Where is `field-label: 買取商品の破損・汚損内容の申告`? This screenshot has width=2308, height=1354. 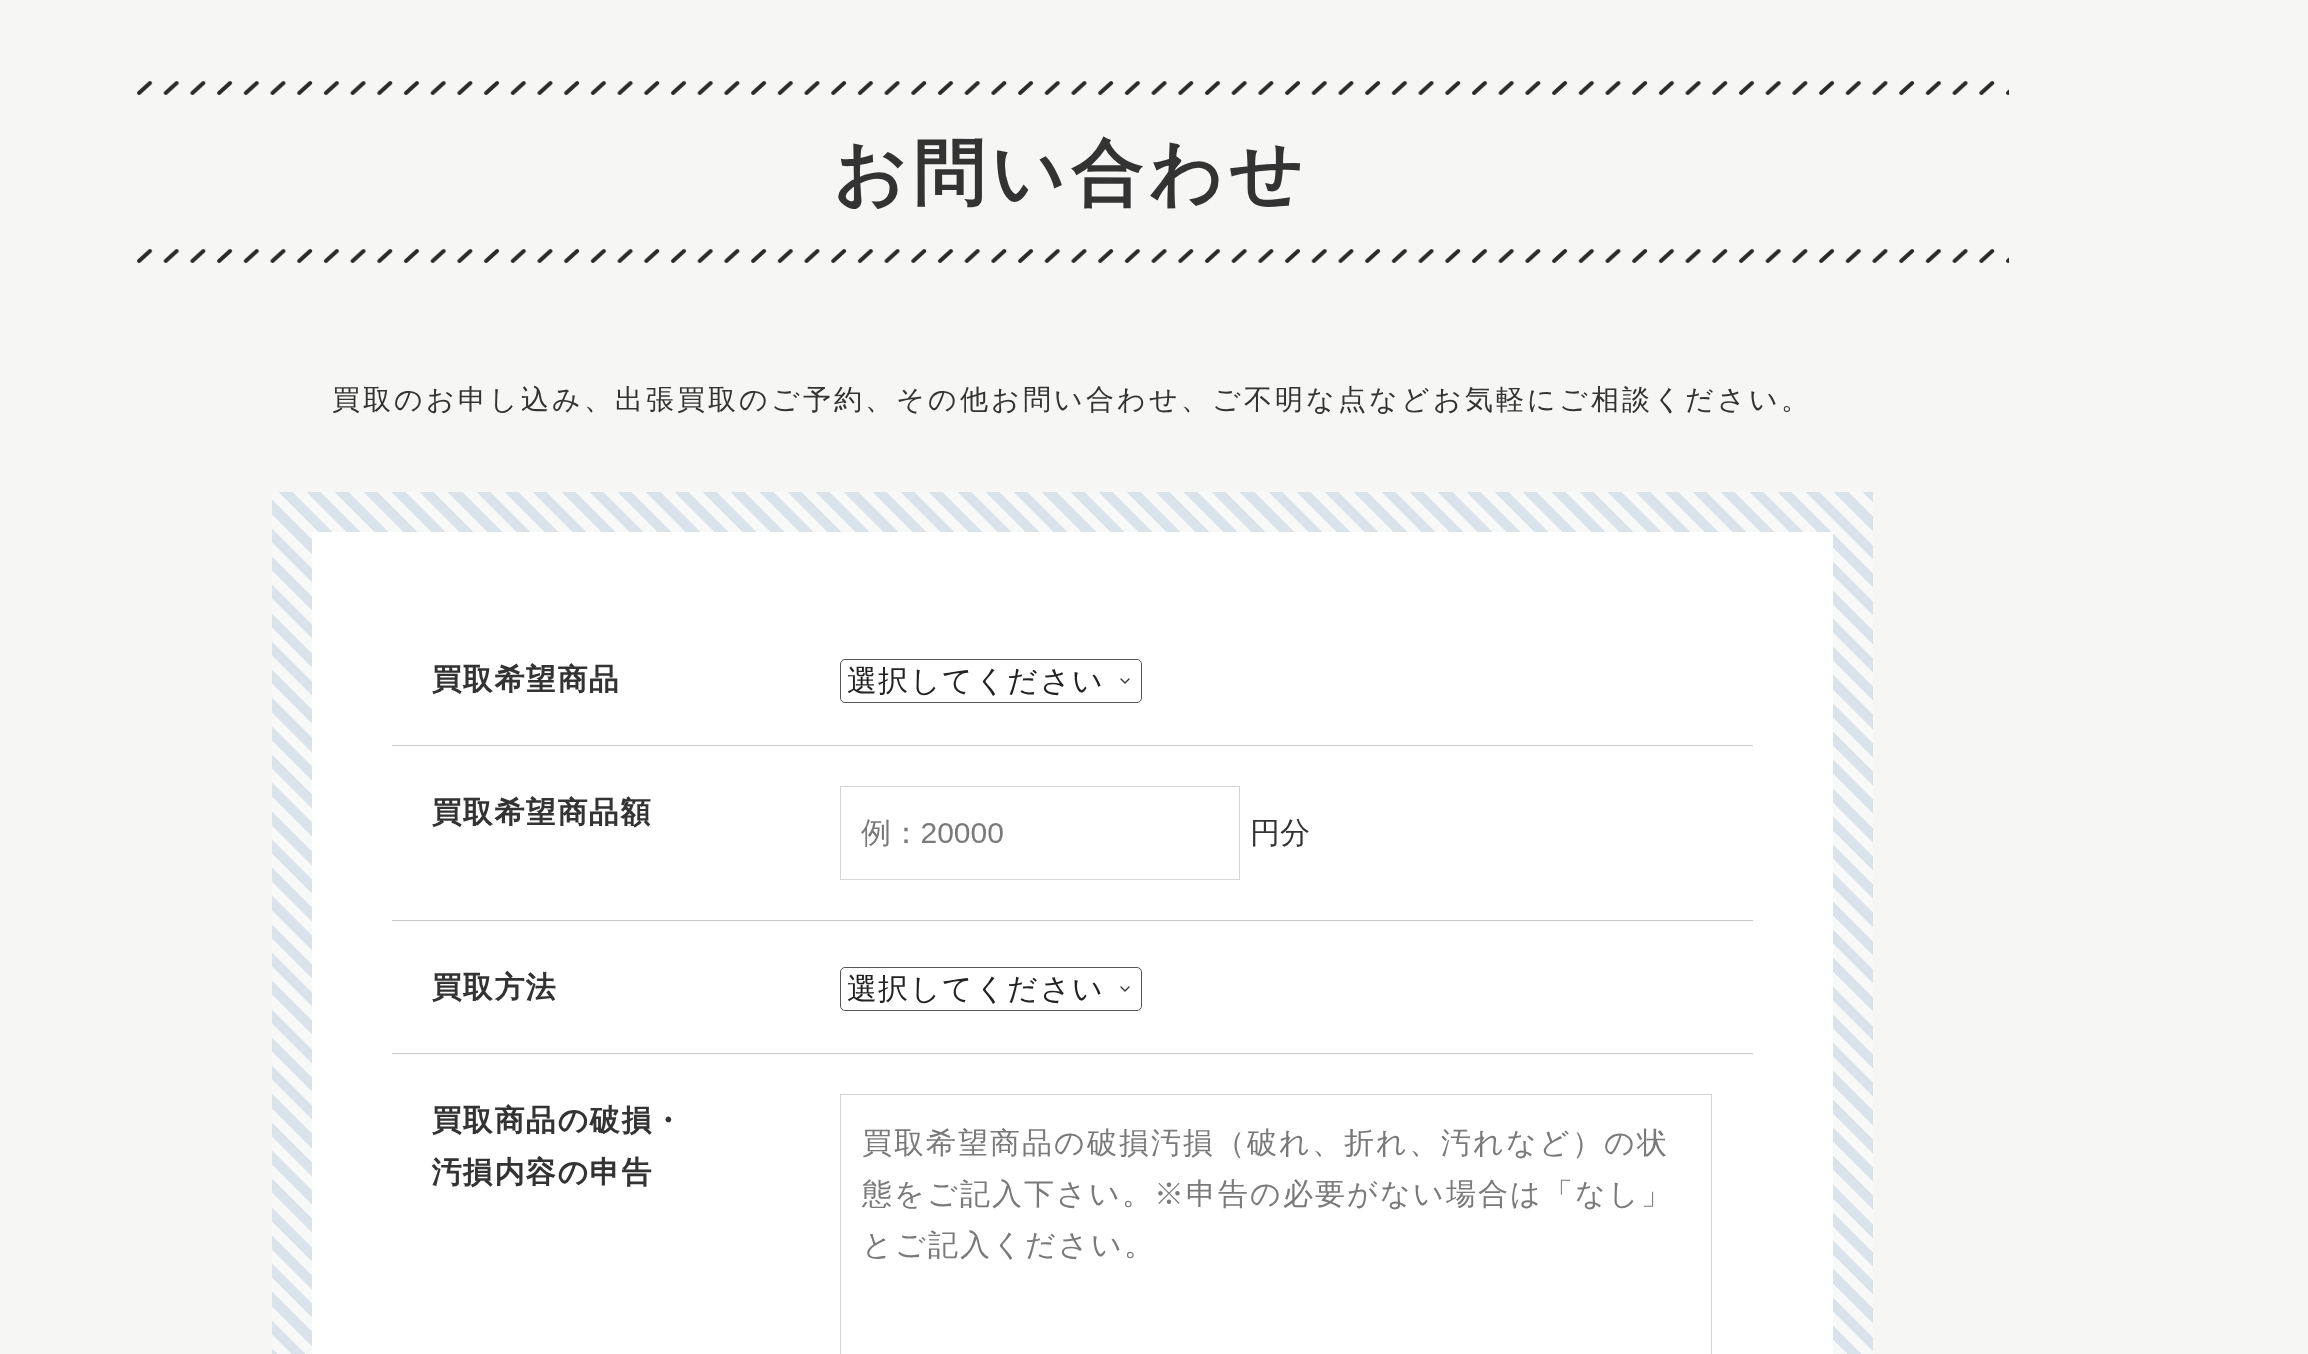 field-label: 買取商品の破損・汚損内容の申告 is located at coordinates (558, 1146).